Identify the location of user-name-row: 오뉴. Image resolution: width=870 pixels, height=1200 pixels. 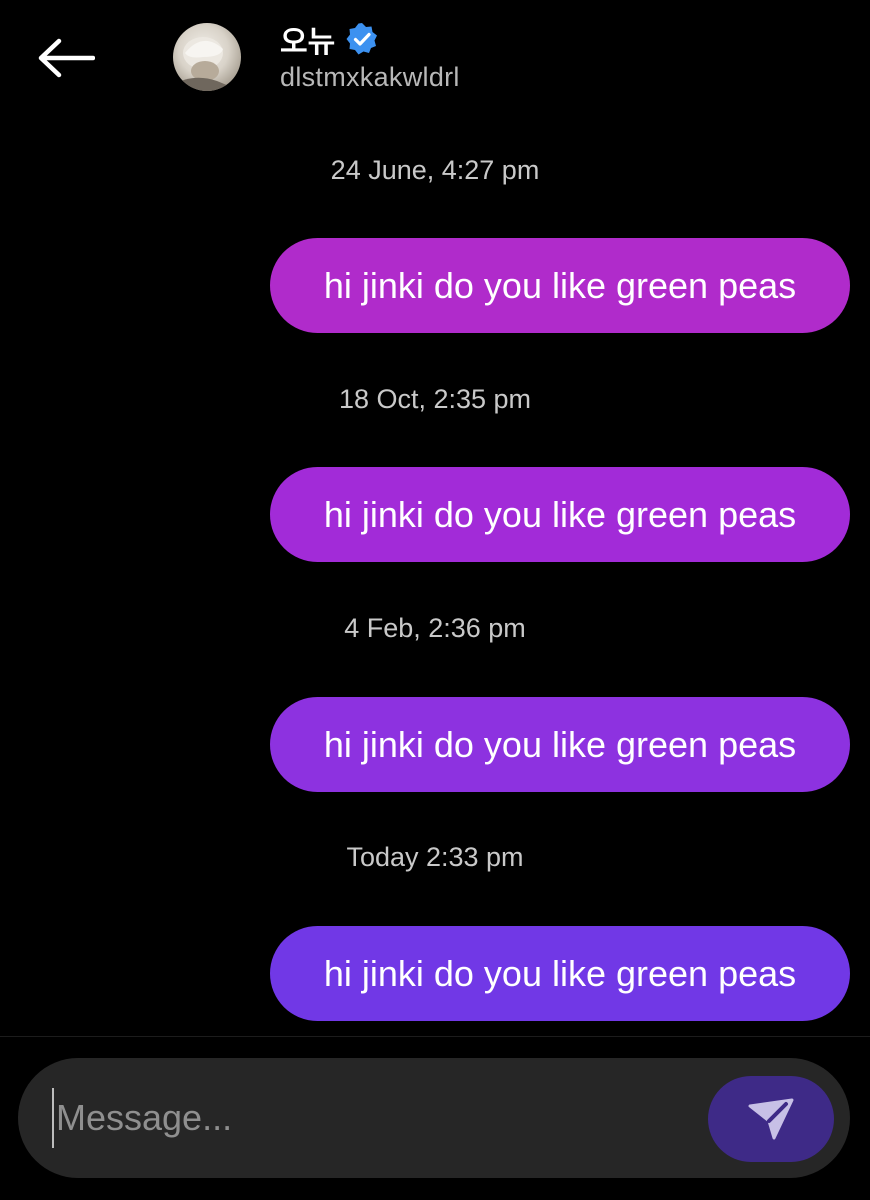
(329, 39).